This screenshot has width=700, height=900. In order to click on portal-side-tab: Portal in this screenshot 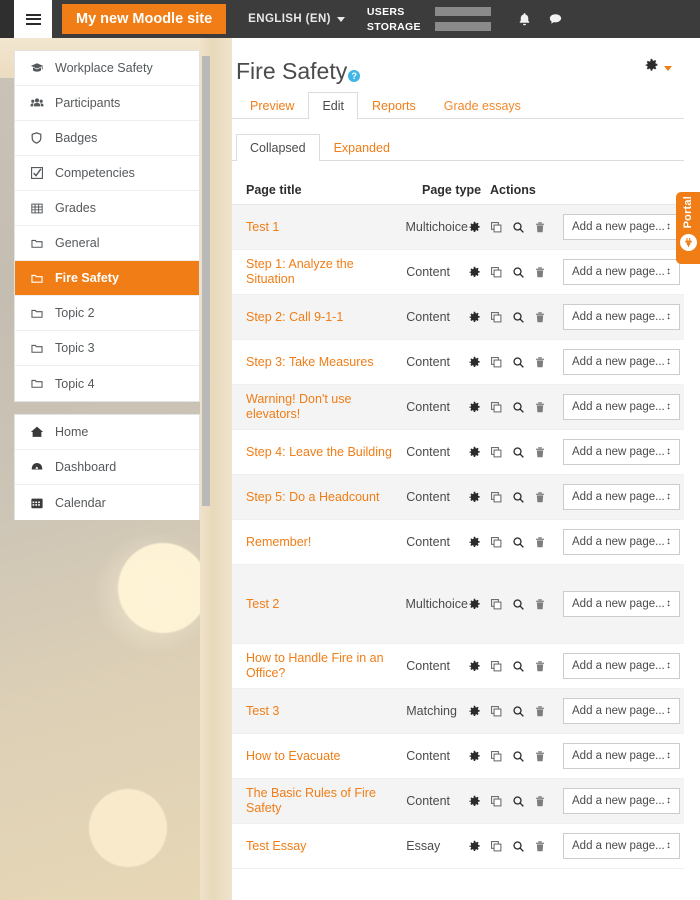, I will do `click(688, 228)`.